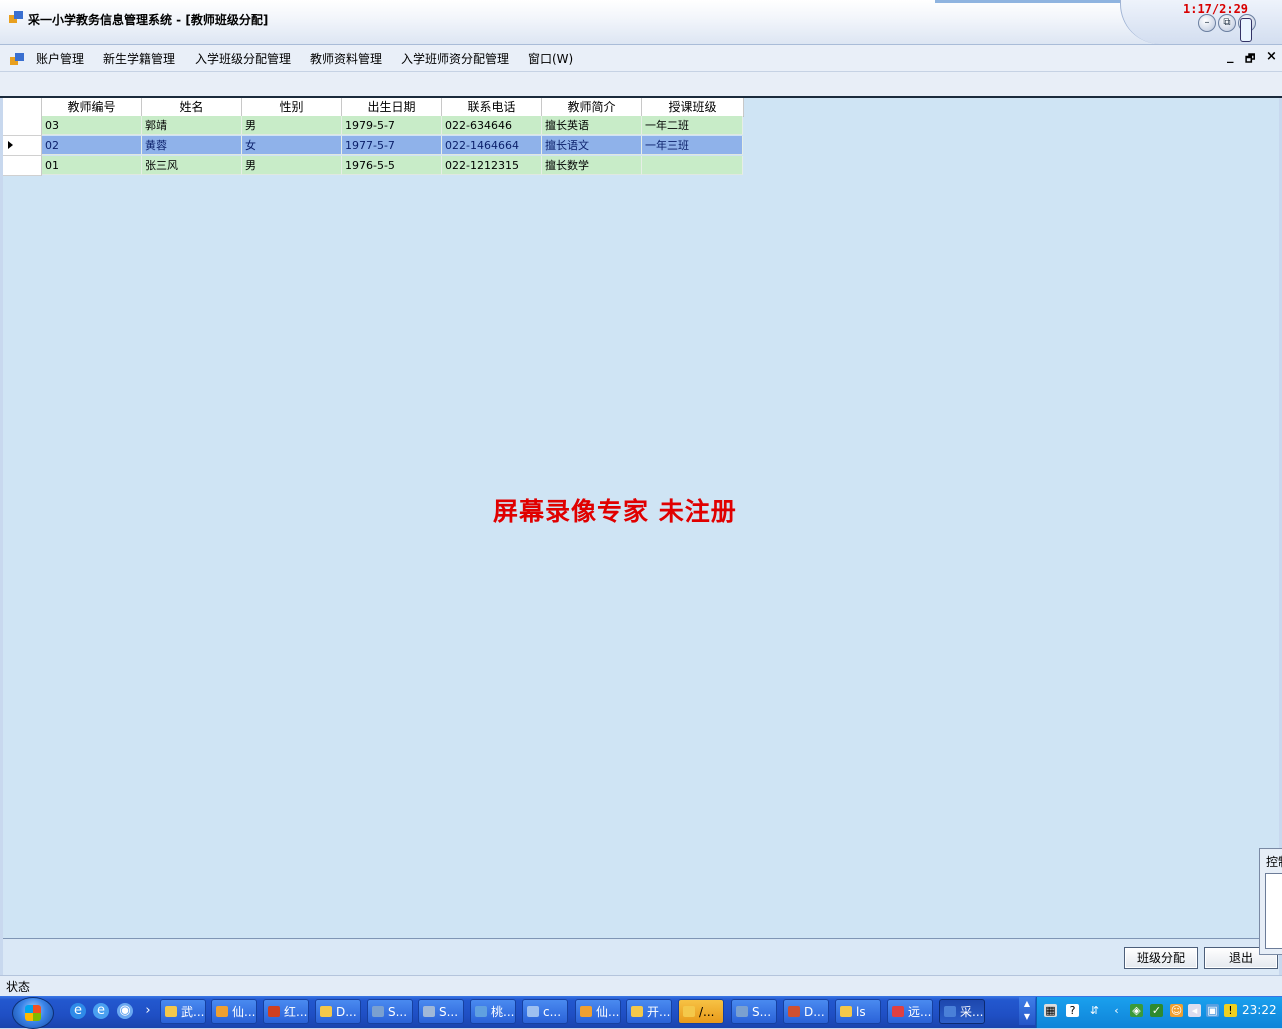 This screenshot has height=1029, width=1282. What do you see at coordinates (1207, 23) in the screenshot?
I see `minimize-button: –` at bounding box center [1207, 23].